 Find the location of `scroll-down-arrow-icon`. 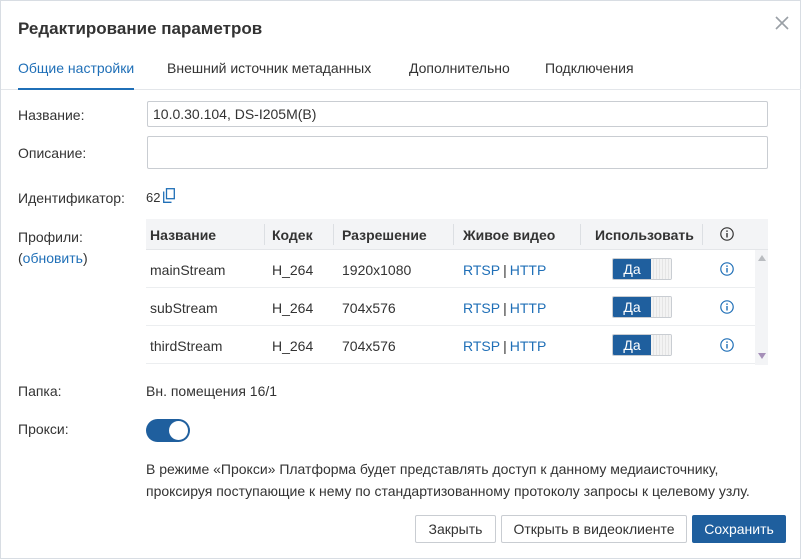

scroll-down-arrow-icon is located at coordinates (762, 356).